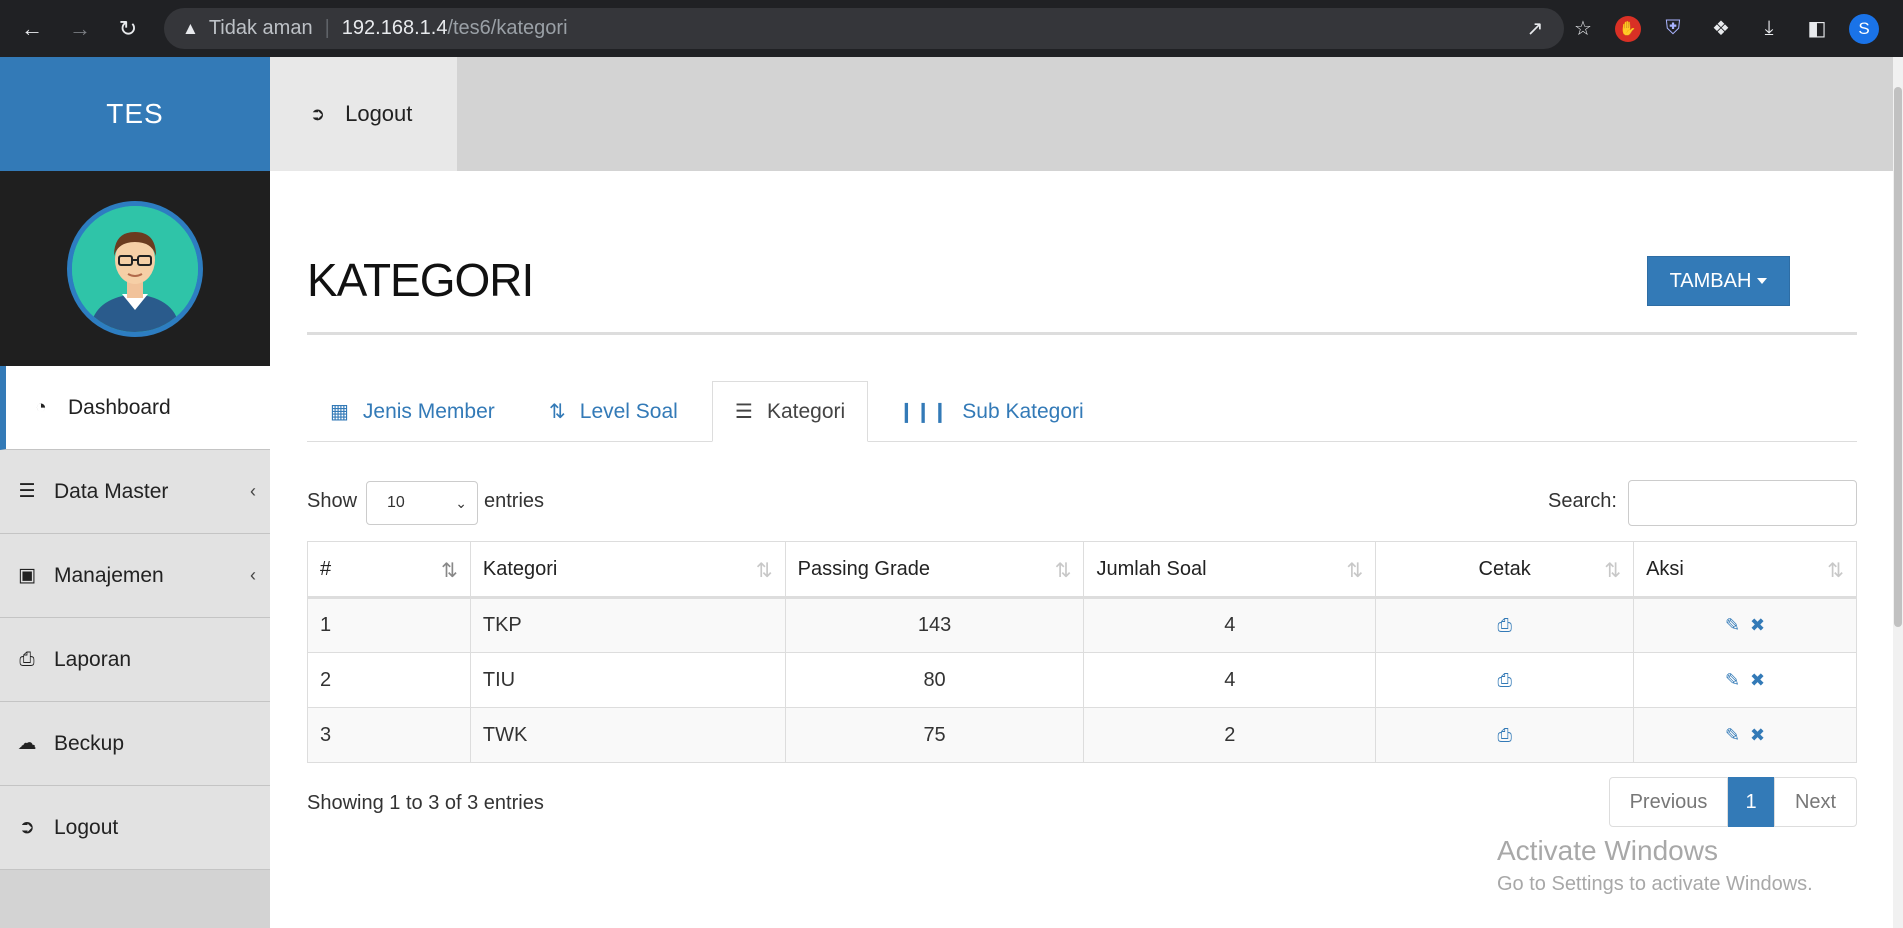 This screenshot has width=1903, height=928. What do you see at coordinates (1762, 281) in the screenshot?
I see `caret-down-icon` at bounding box center [1762, 281].